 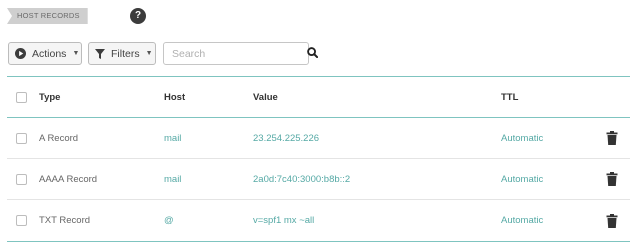 What do you see at coordinates (286, 138) in the screenshot?
I see `record-value: 23.254.225.226` at bounding box center [286, 138].